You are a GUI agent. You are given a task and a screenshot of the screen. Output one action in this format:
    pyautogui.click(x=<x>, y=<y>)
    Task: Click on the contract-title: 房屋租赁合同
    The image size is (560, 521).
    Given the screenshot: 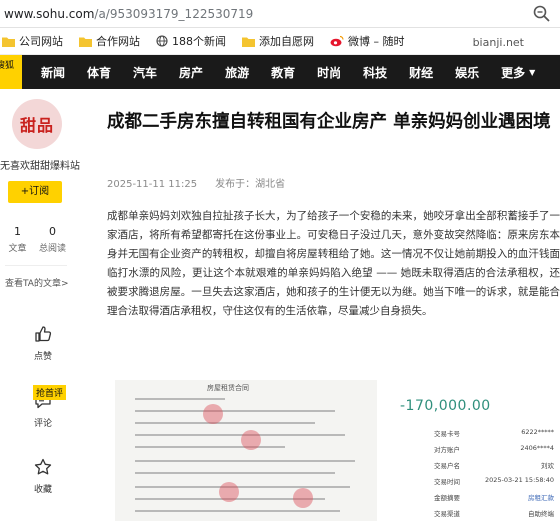 What is the action you would take?
    pyautogui.click(x=228, y=388)
    